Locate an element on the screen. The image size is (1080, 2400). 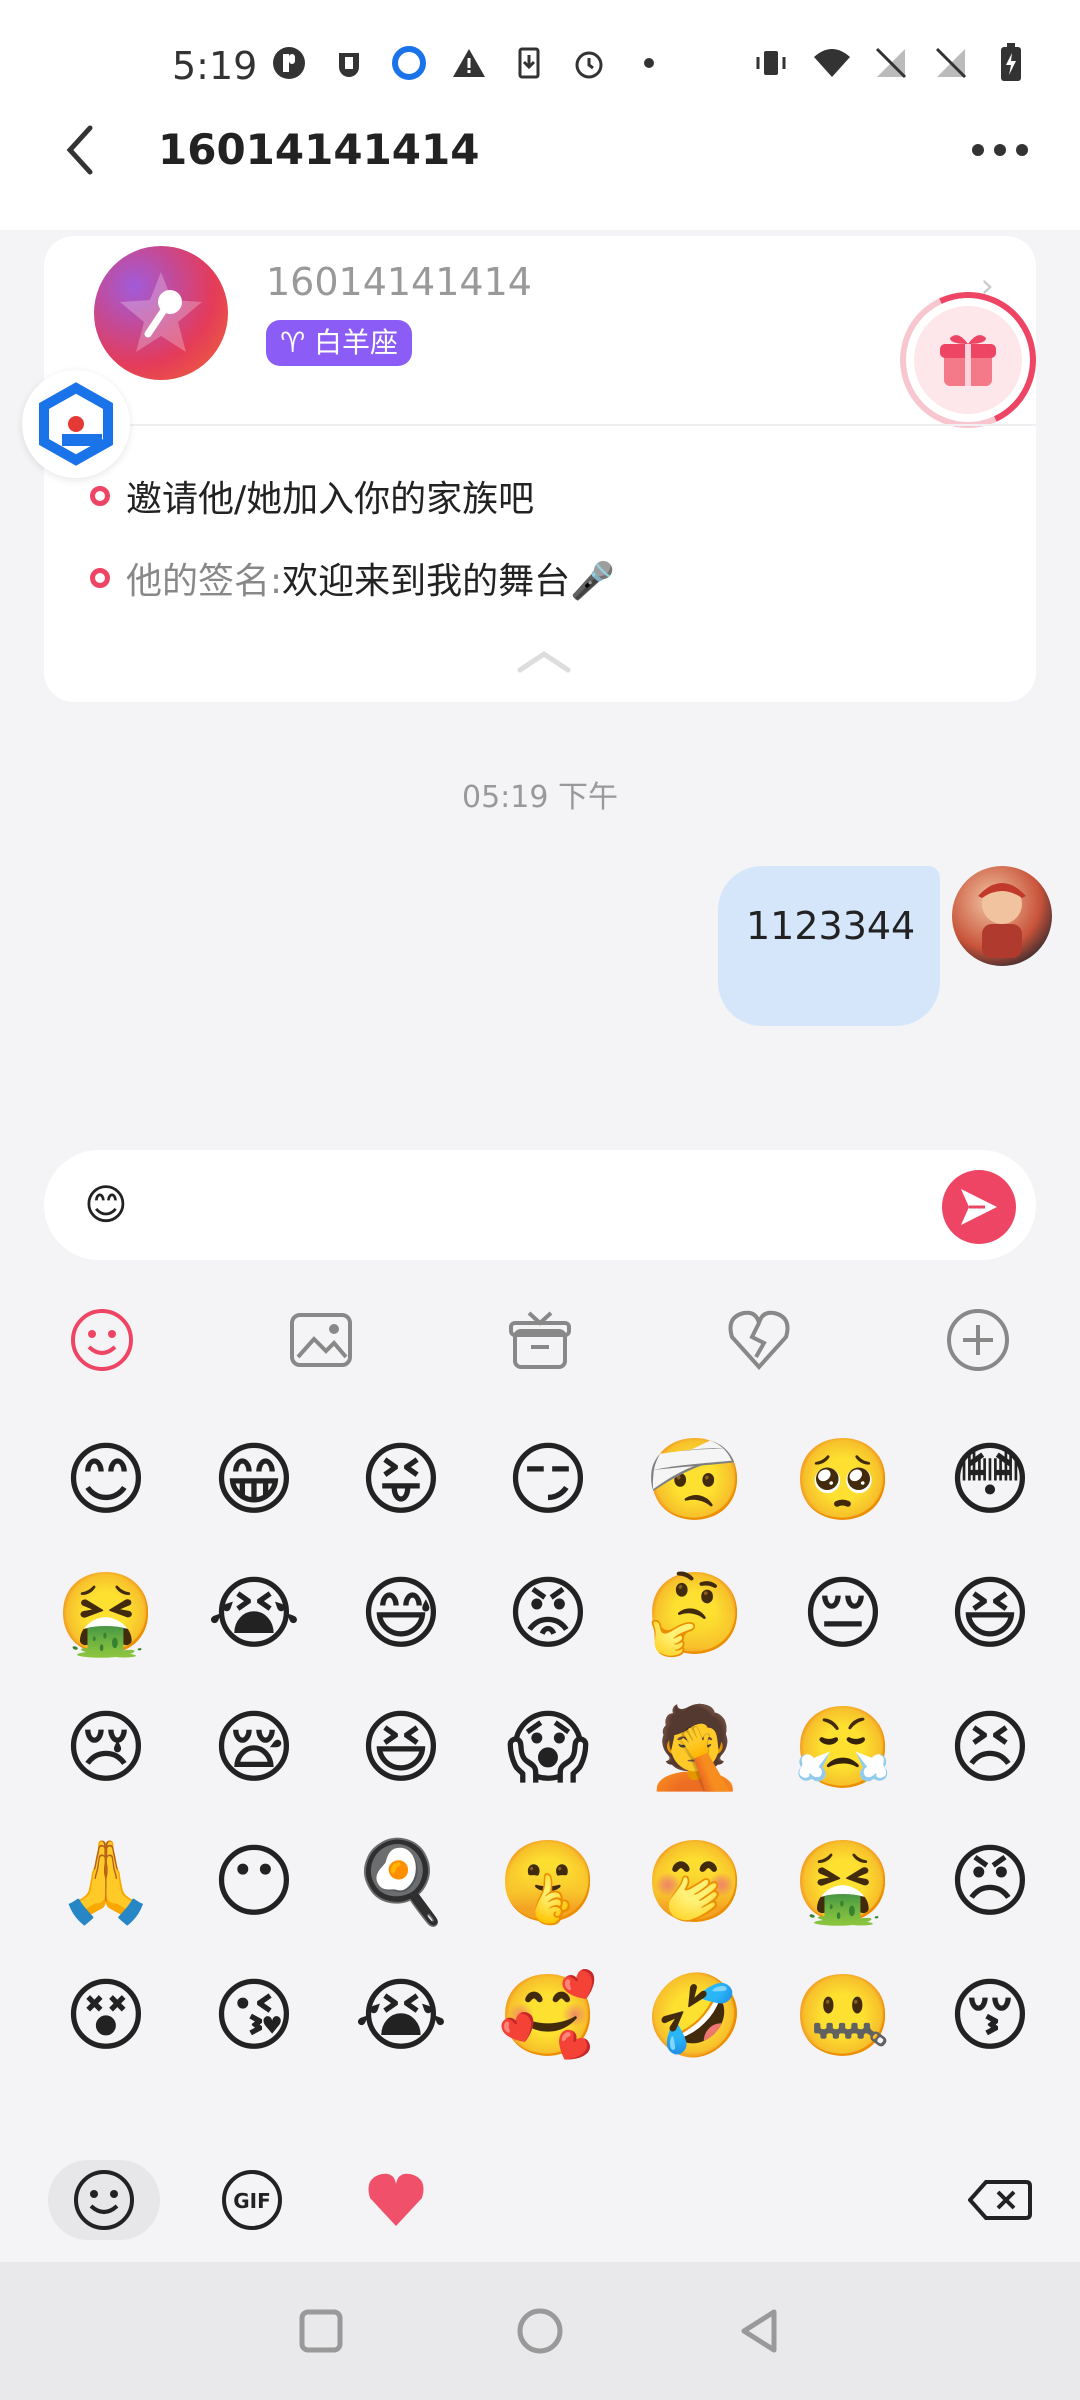
collapse-button is located at coordinates (544, 661).